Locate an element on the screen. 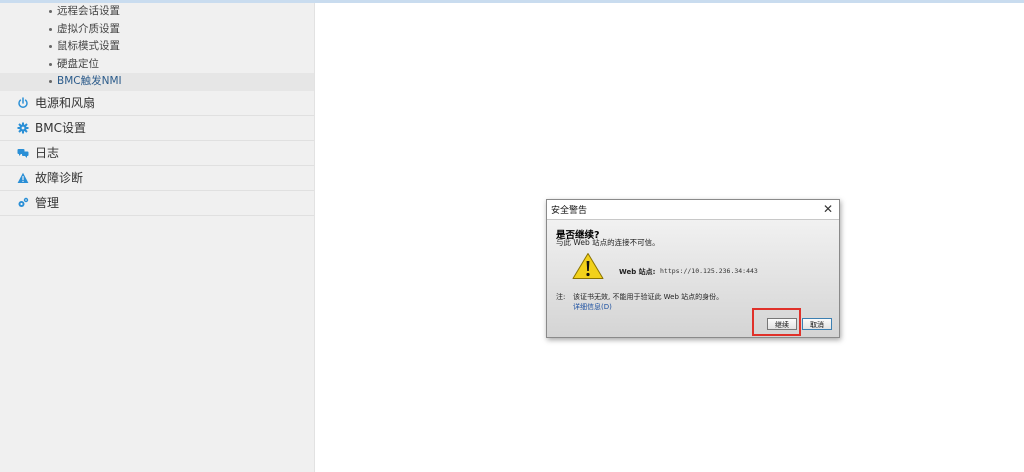  sidebar-item-management: 管理 is located at coordinates (157, 203).